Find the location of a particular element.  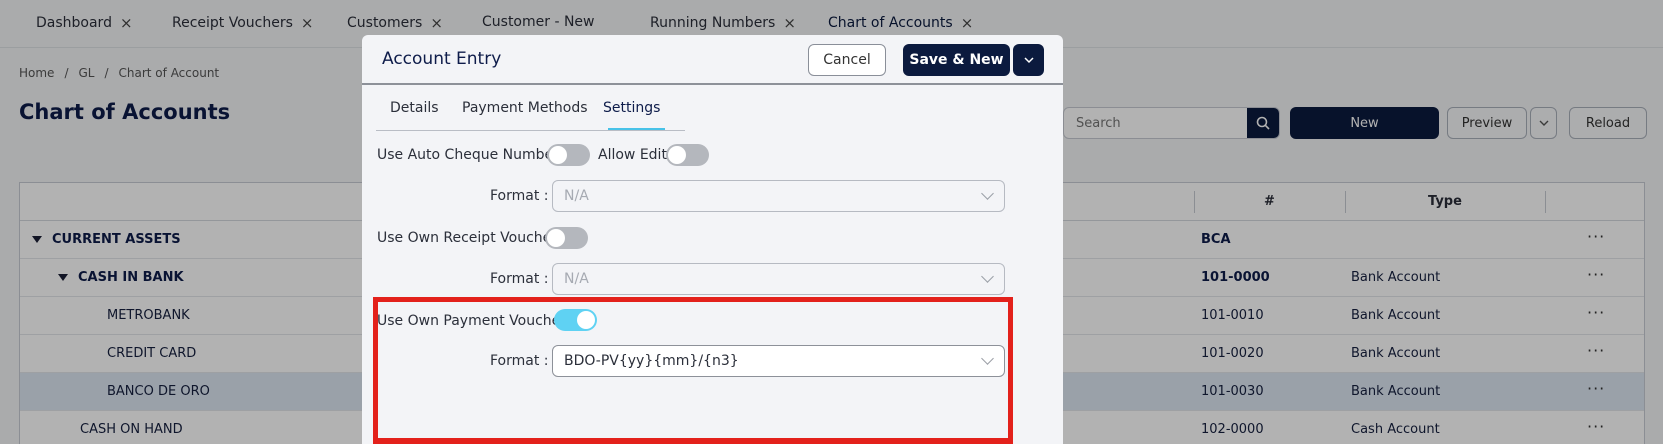

own-receipt-format-select: N/A is located at coordinates (778, 279).